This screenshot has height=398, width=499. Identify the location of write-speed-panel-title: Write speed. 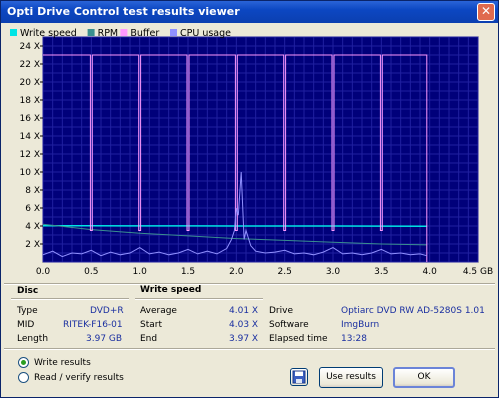
(171, 290).